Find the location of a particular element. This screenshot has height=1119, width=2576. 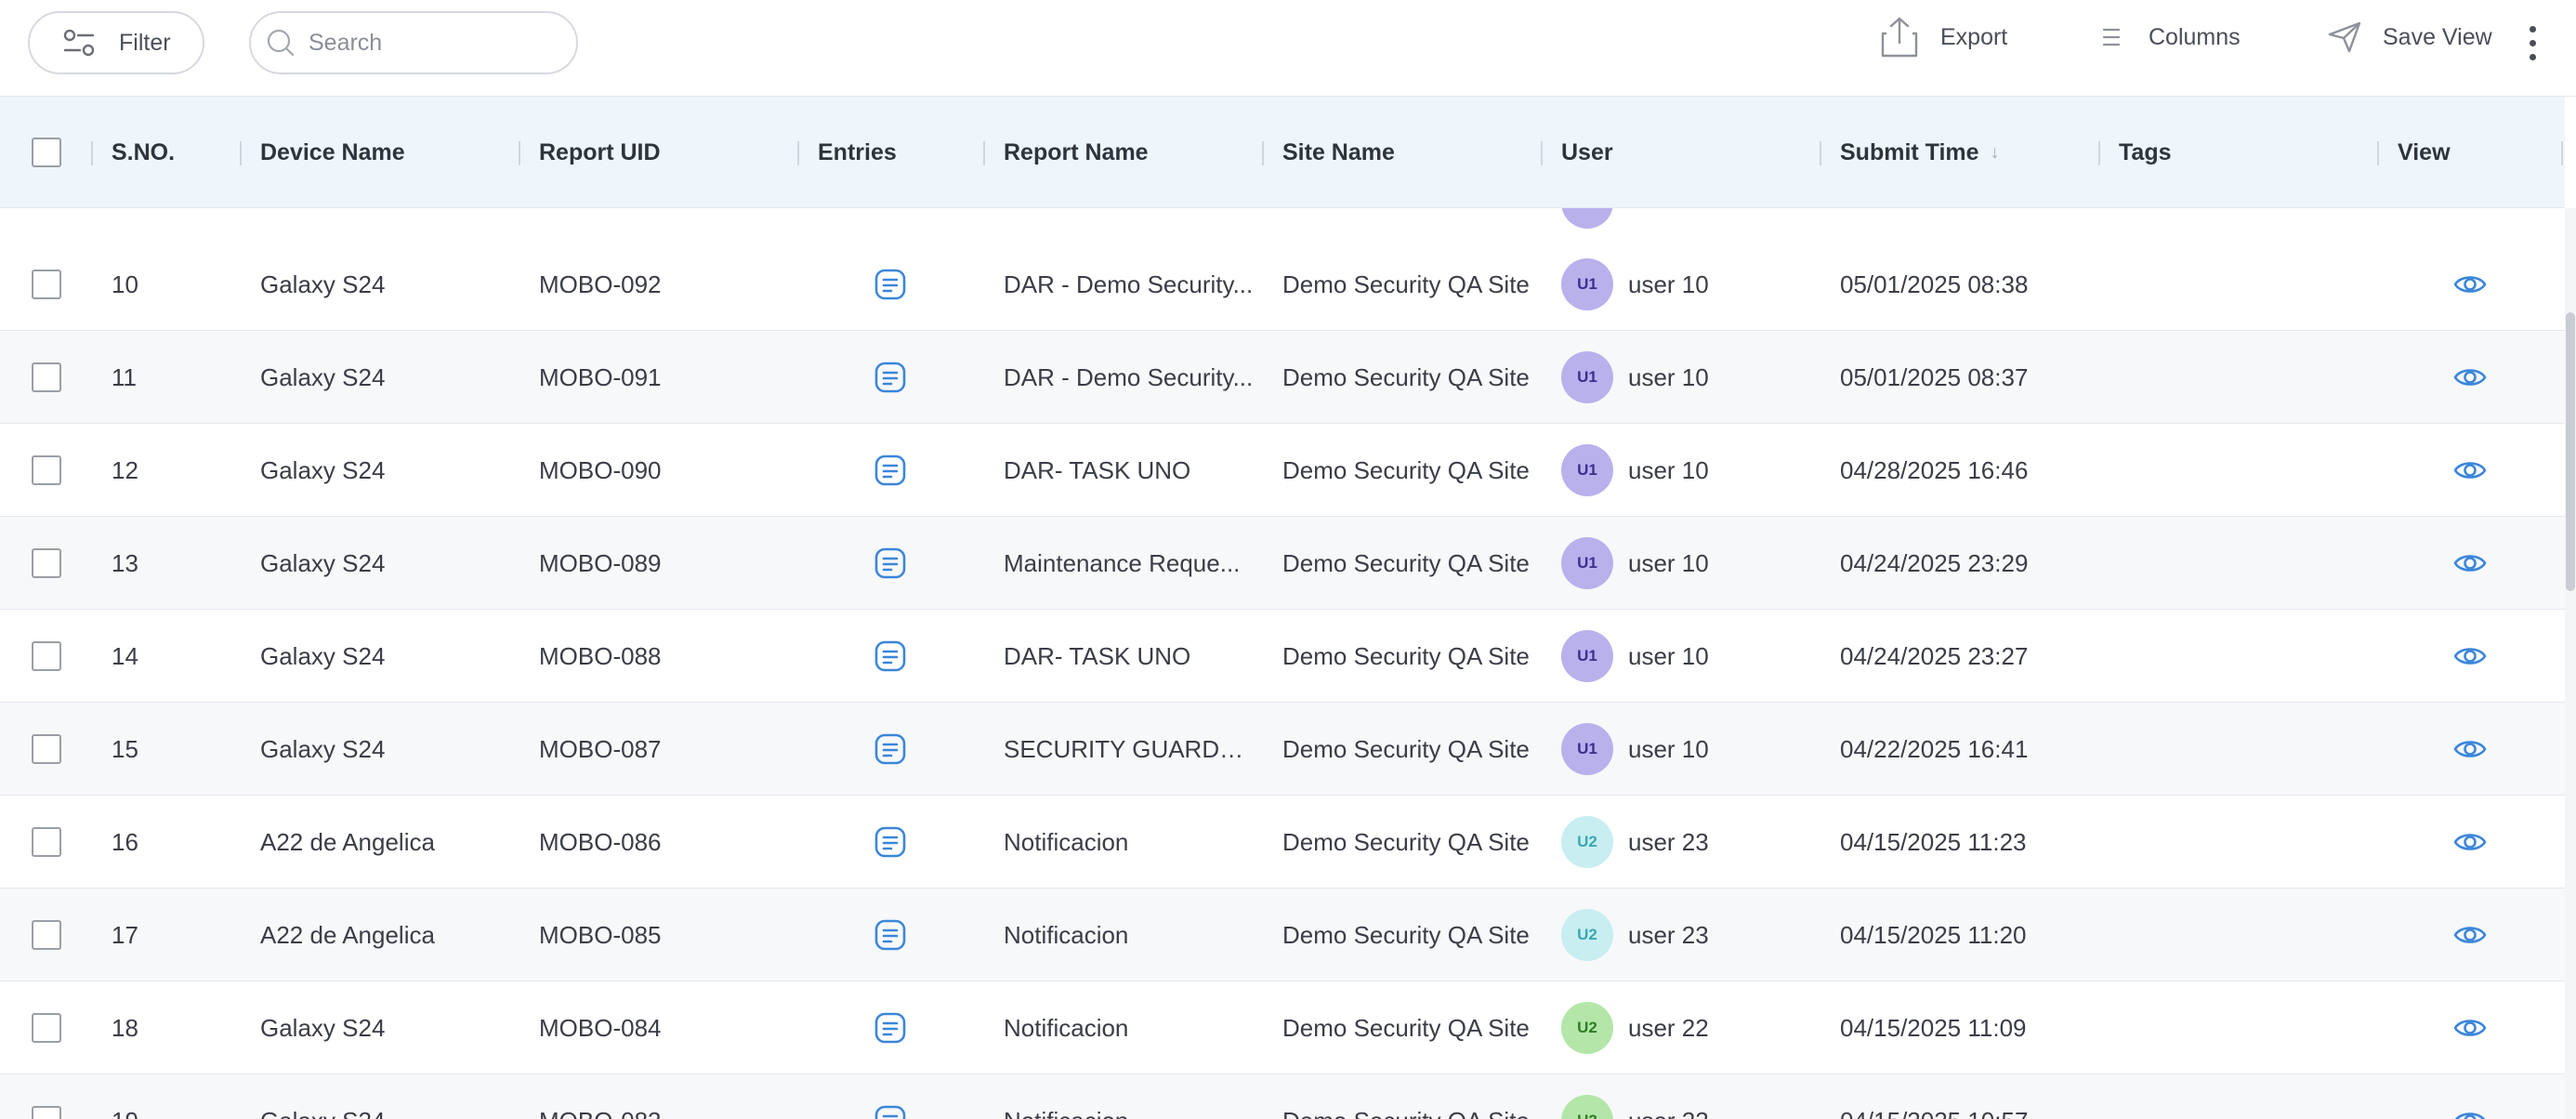

search-box is located at coordinates (413, 42).